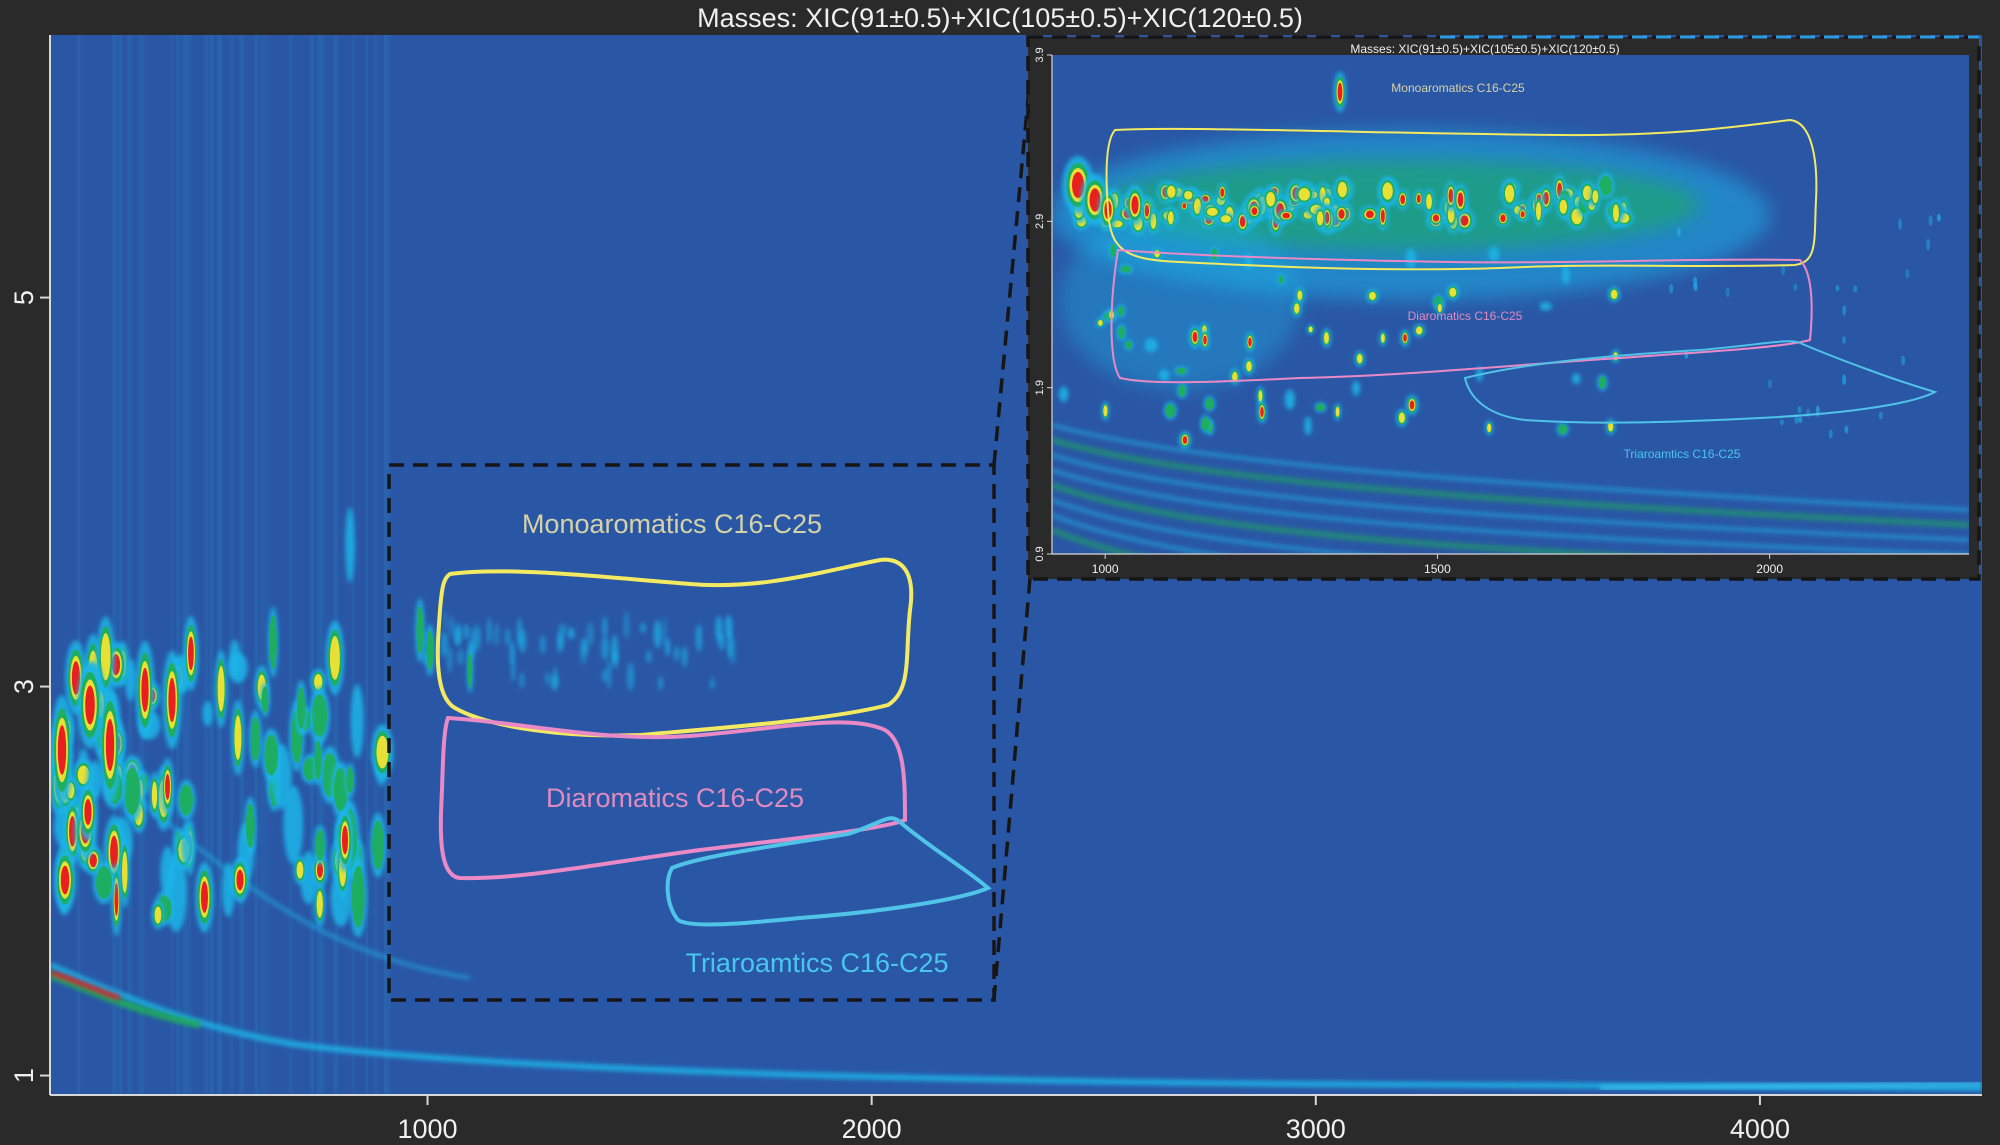  I want to click on inset-diaromatics-label: Diaromatics C16-C25, so click(1465, 316).